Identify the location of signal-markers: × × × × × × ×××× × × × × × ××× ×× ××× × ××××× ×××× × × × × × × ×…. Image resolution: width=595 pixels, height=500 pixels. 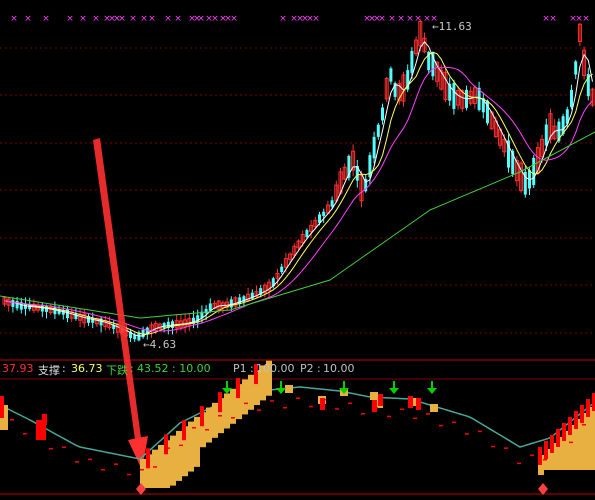
(300, 19).